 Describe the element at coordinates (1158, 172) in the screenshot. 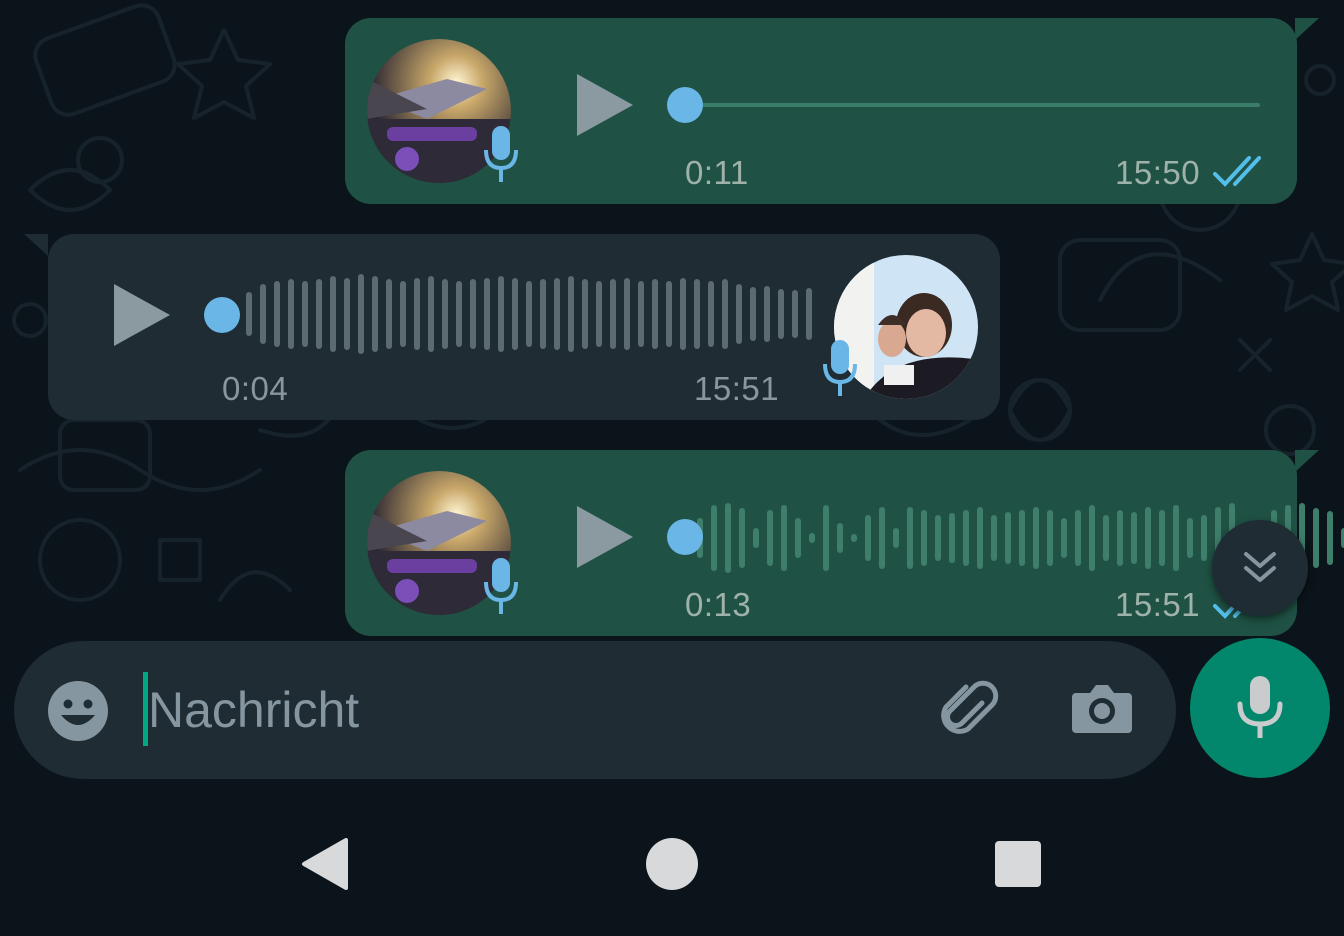

I see `message-timestamp: 15:50` at that location.